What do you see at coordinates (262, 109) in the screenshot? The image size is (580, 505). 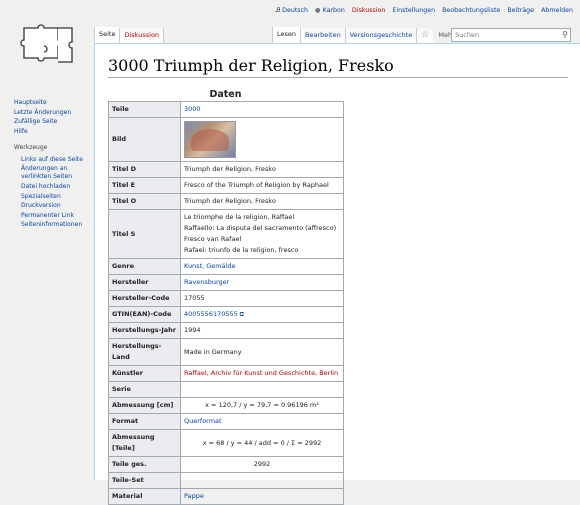 I see `row-value: 3000` at bounding box center [262, 109].